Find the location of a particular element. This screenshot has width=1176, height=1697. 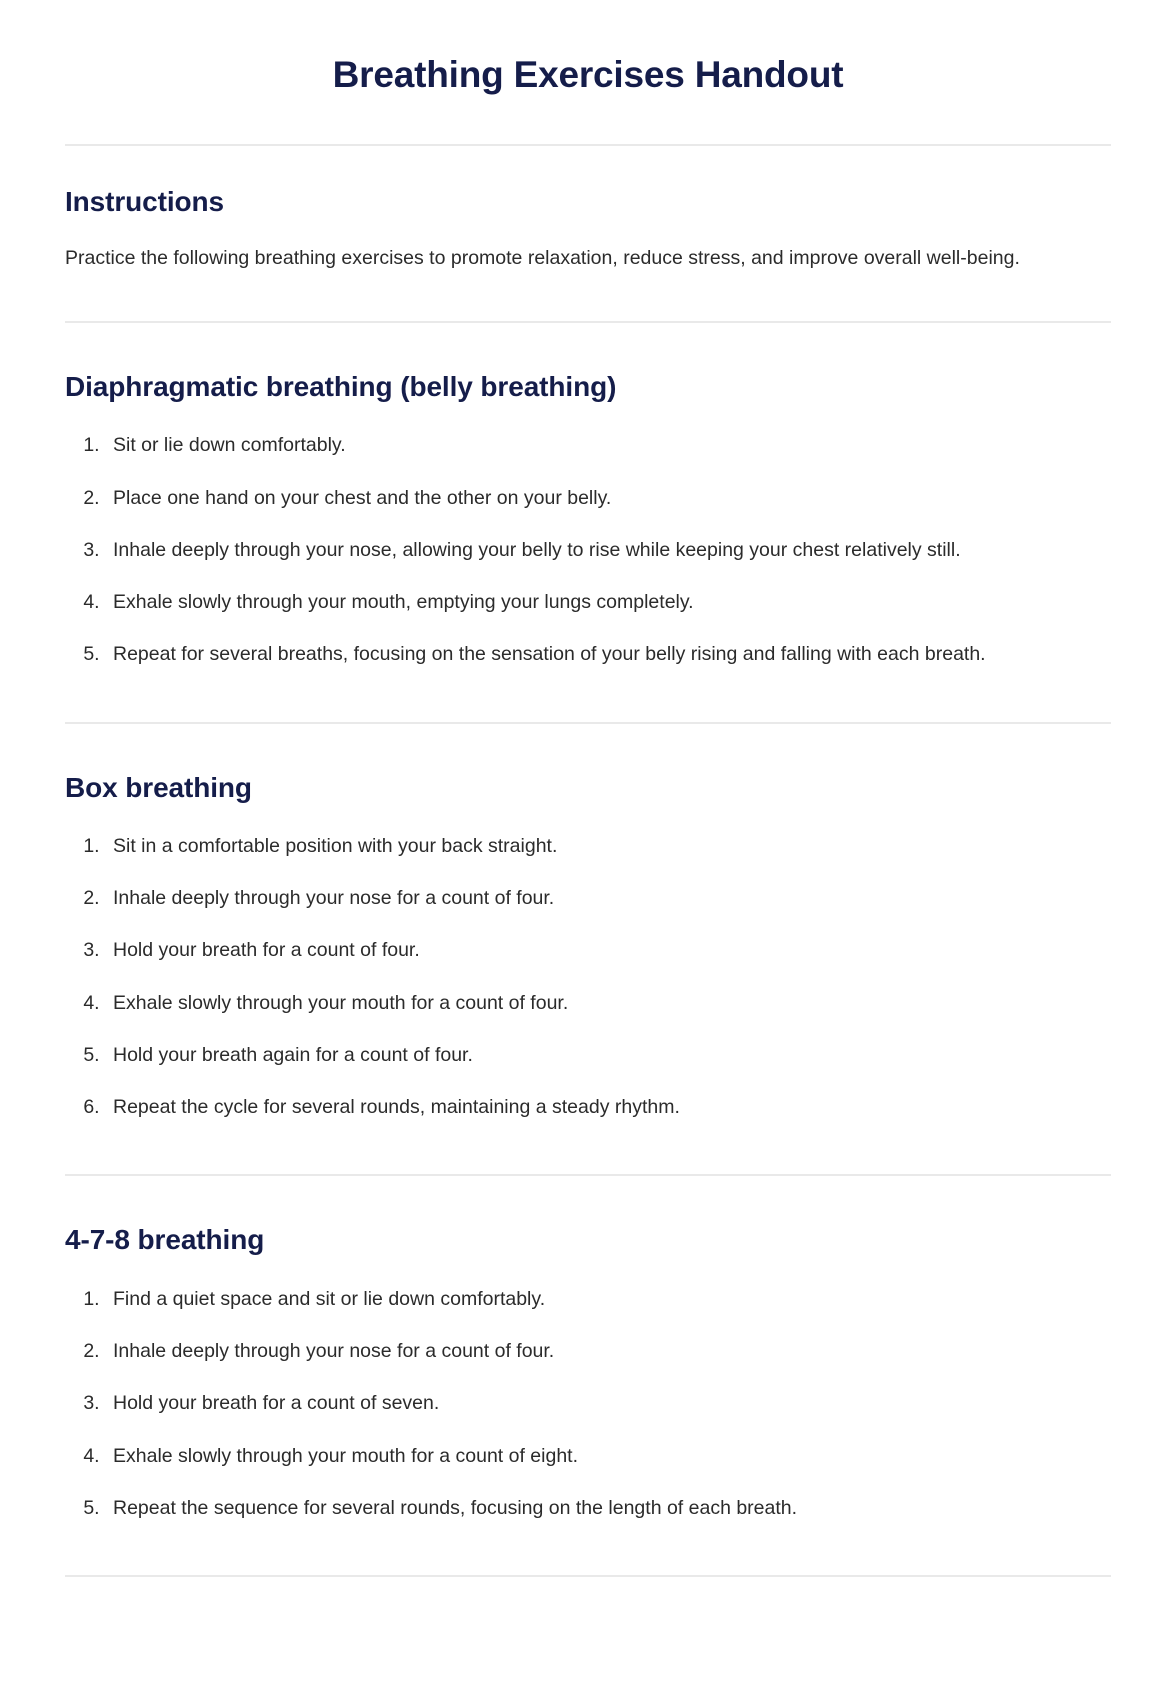

list-item: Hold your breath for a count of seven. is located at coordinates (594, 1403).